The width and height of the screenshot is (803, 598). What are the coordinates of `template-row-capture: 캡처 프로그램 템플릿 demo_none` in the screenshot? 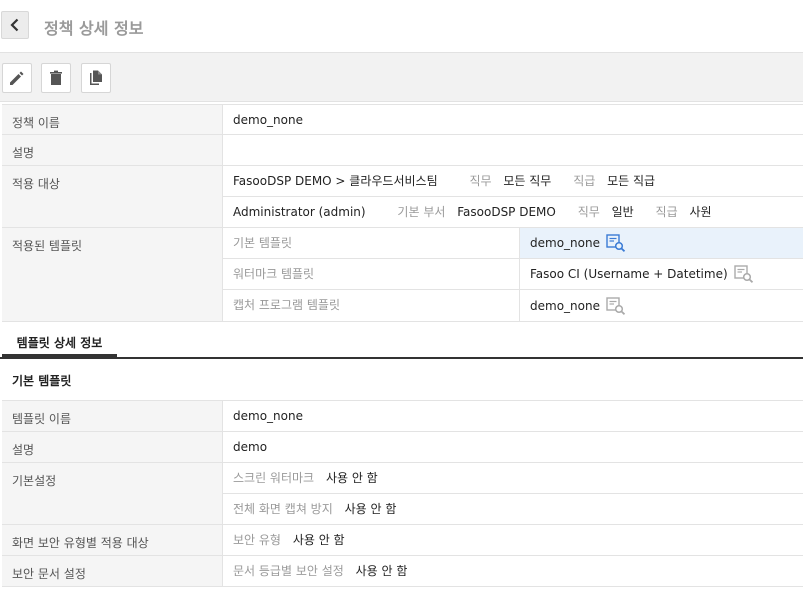 It's located at (513, 305).